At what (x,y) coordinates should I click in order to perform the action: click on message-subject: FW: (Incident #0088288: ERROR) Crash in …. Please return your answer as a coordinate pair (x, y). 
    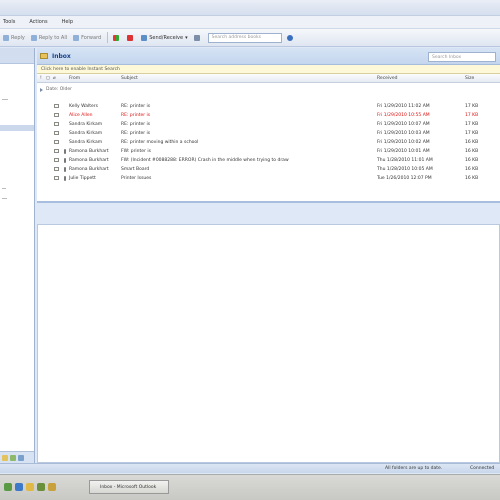
    Looking at the image, I should click on (205, 160).